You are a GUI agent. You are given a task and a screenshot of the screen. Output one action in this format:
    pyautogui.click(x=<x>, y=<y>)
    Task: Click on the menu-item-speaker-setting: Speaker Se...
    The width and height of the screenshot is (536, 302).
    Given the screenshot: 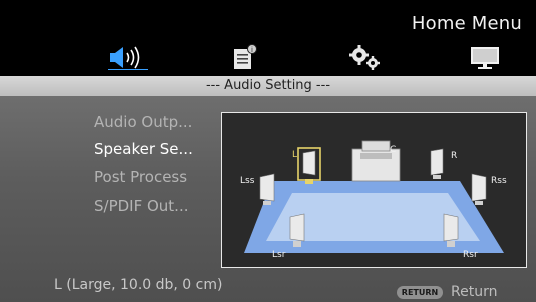 What is the action you would take?
    pyautogui.click(x=143, y=149)
    